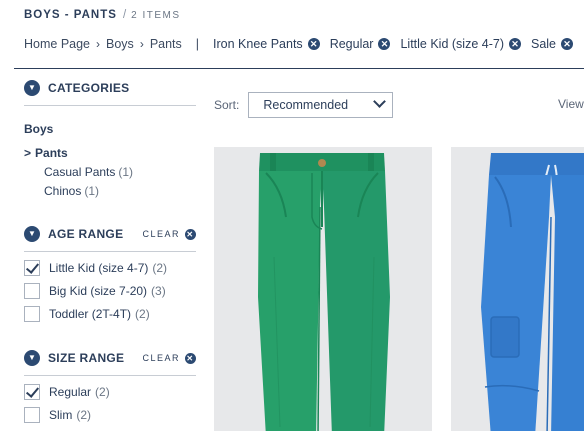 This screenshot has height=431, width=584. What do you see at coordinates (51, 153) in the screenshot?
I see `category-current-label: Pants` at bounding box center [51, 153].